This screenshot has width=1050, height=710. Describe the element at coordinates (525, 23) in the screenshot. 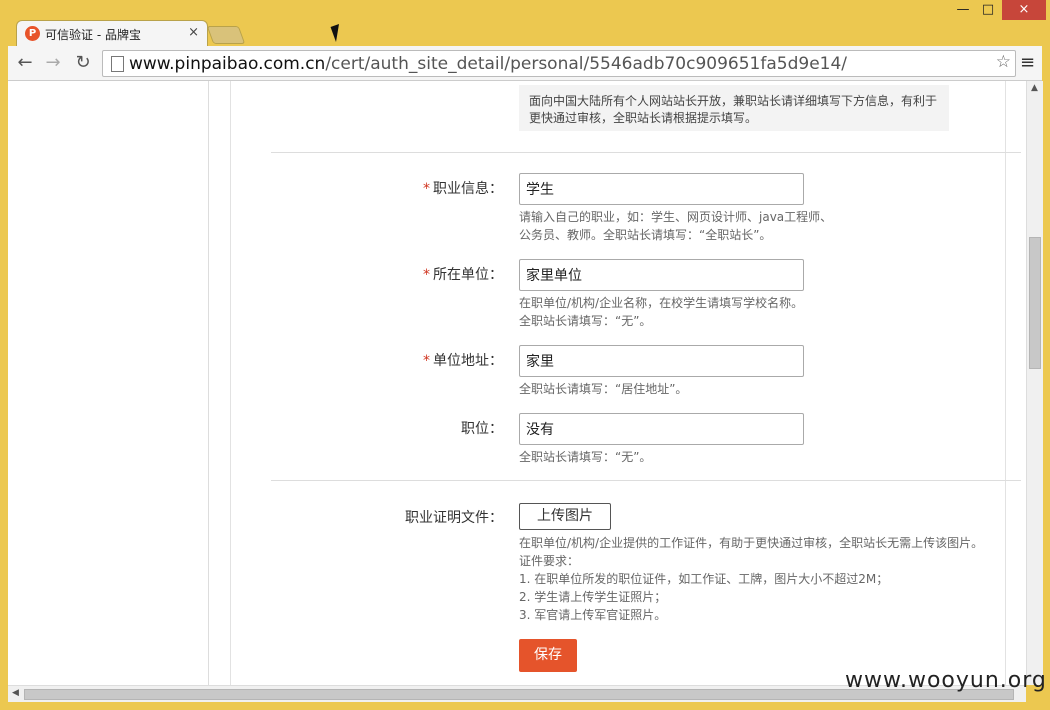

I see `title-bar: P 可信验证 - 品牌宝 × — □ ×` at that location.